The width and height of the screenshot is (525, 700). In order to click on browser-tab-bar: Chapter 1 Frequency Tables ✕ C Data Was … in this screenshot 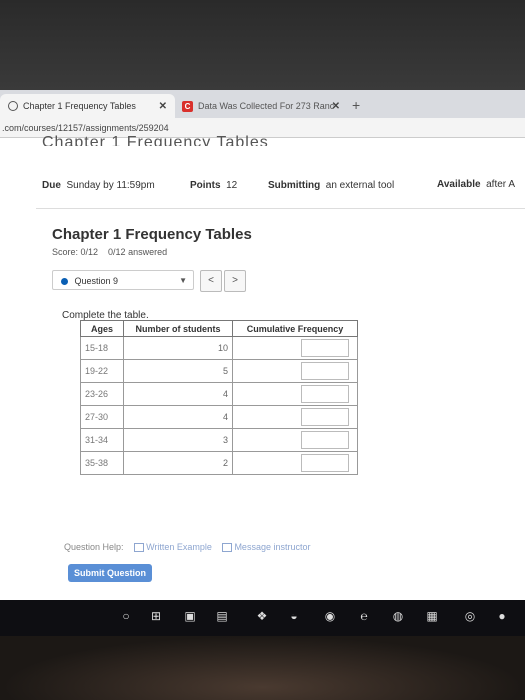, I will do `click(262, 104)`.